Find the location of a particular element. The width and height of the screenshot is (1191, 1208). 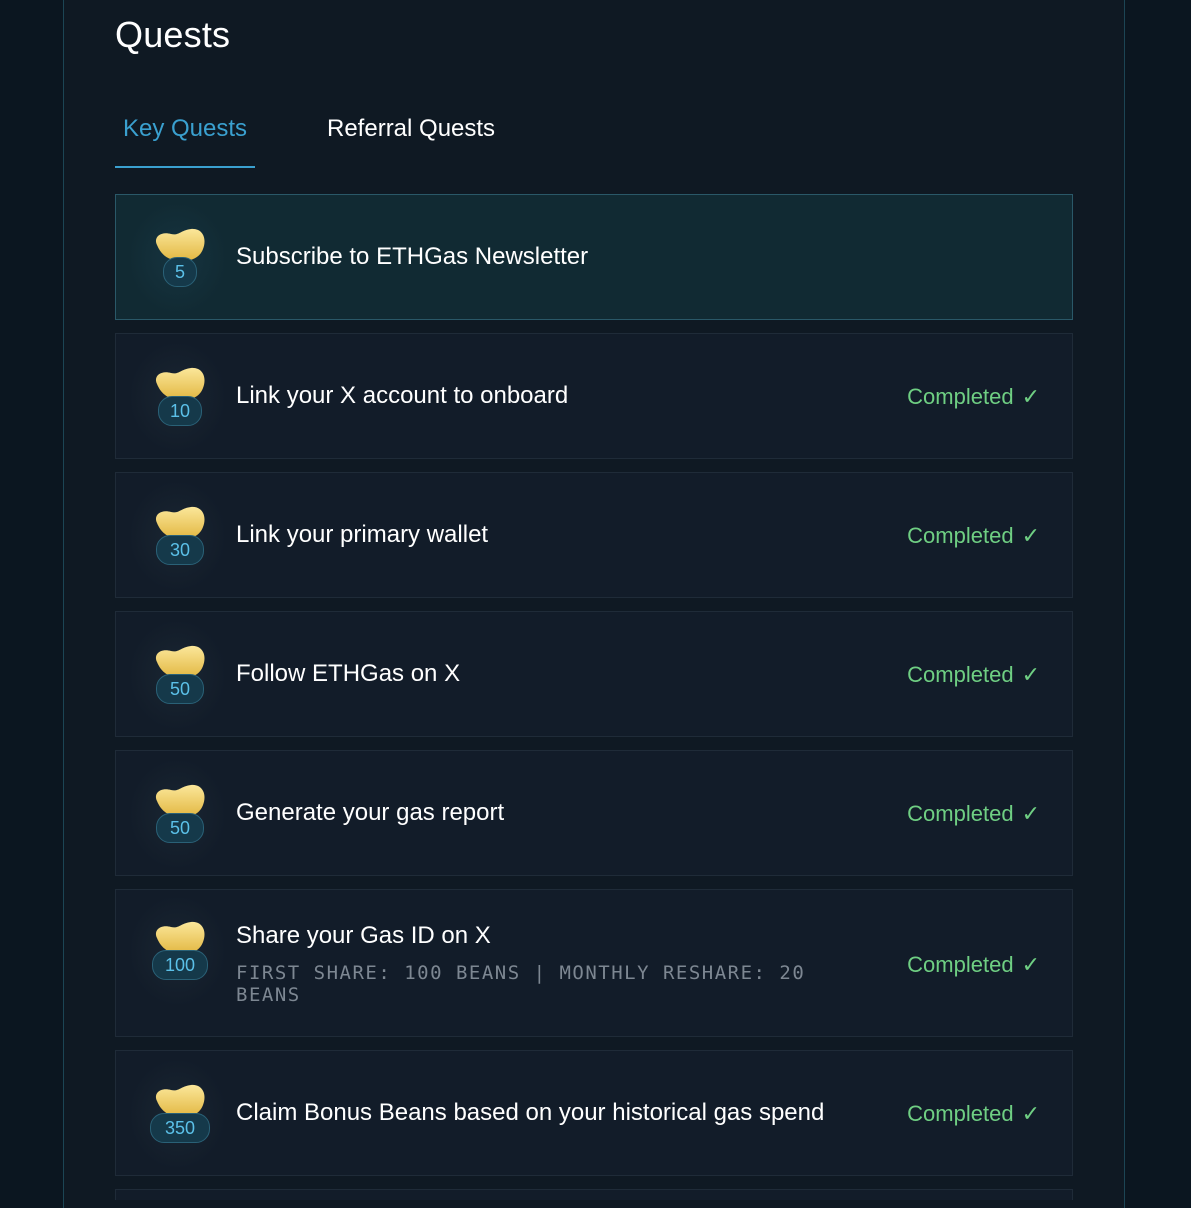

quest-card: 5 Subscribe to ETHGas Newsletter is located at coordinates (594, 257).